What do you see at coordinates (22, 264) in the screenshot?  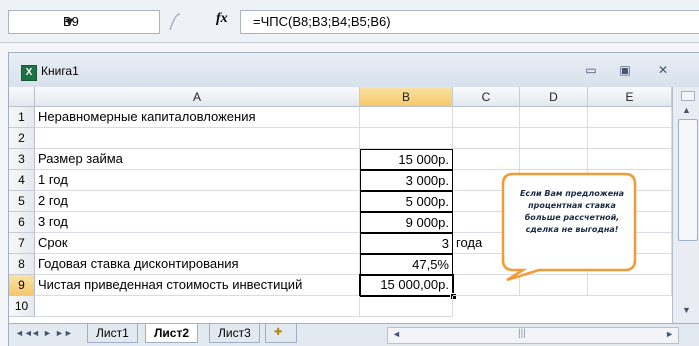 I see `row-header: 8` at bounding box center [22, 264].